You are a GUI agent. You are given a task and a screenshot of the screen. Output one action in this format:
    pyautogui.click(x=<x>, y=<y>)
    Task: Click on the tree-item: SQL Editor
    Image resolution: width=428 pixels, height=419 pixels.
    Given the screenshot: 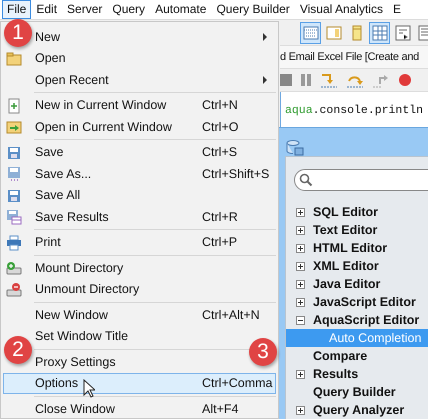 What is the action you would take?
    pyautogui.click(x=357, y=212)
    